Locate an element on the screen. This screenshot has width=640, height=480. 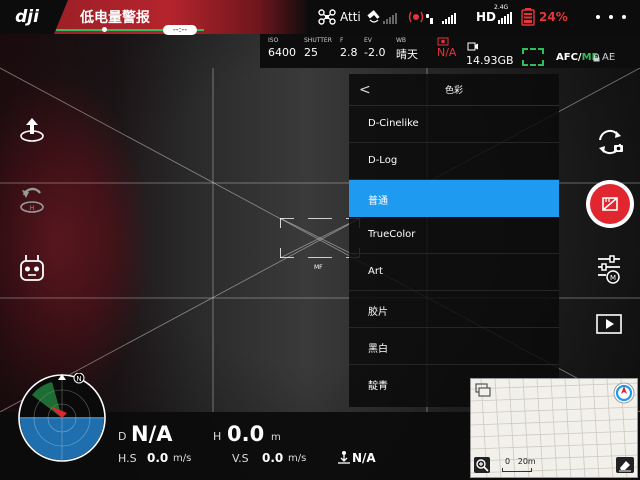
horizontal-speed-value: 0.0 is located at coordinates (158, 458).